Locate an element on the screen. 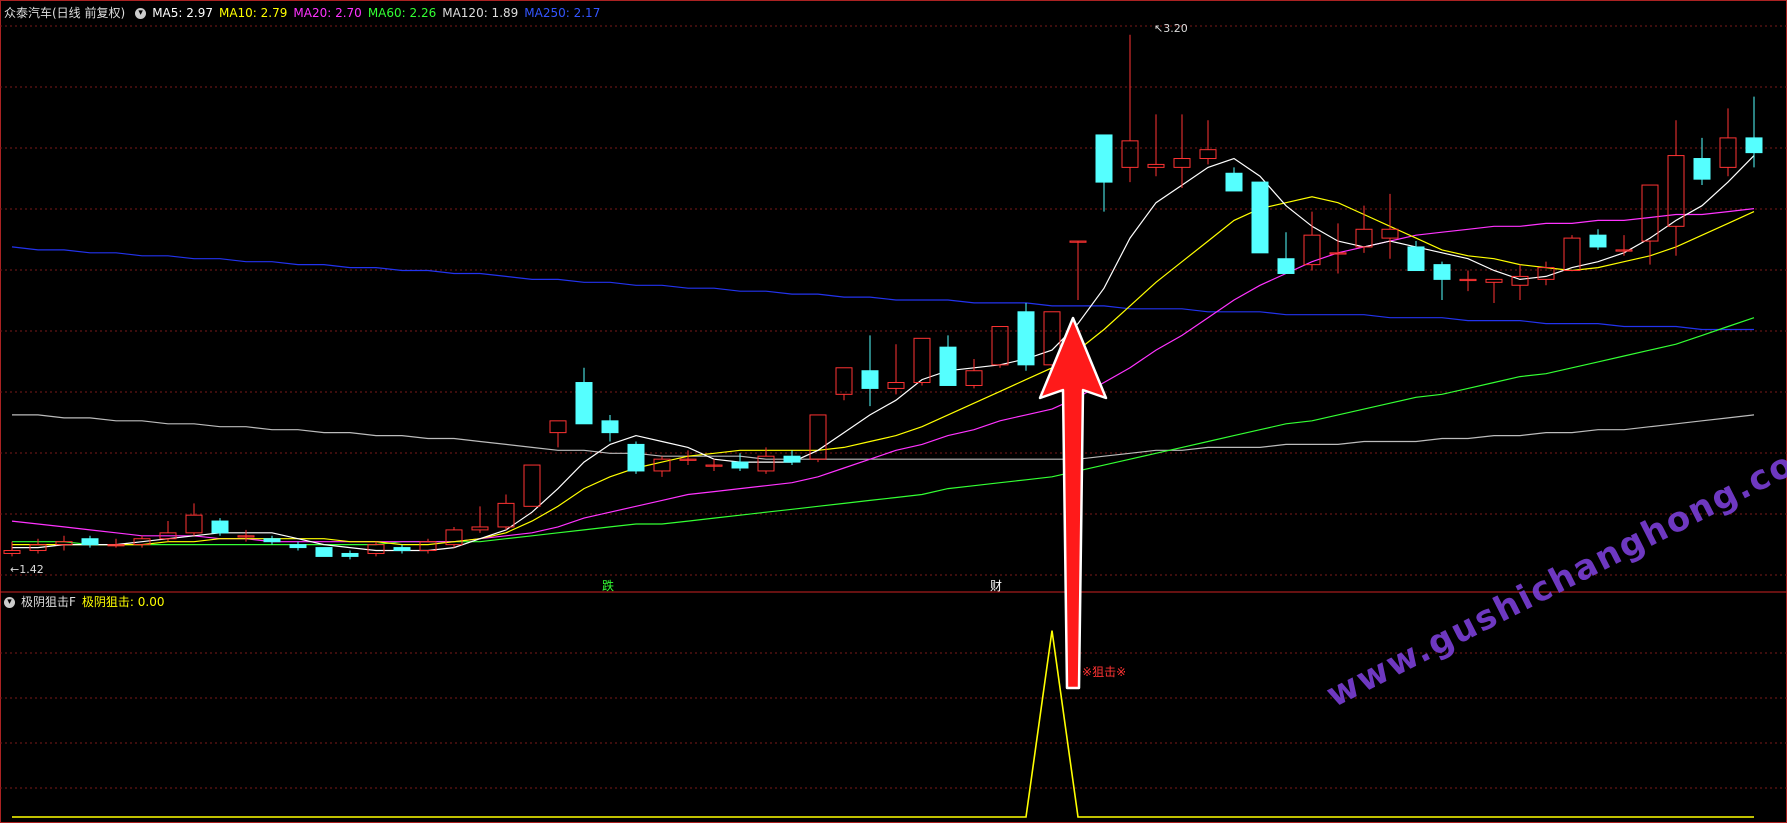  ma-line-ma250 is located at coordinates (882, 288).